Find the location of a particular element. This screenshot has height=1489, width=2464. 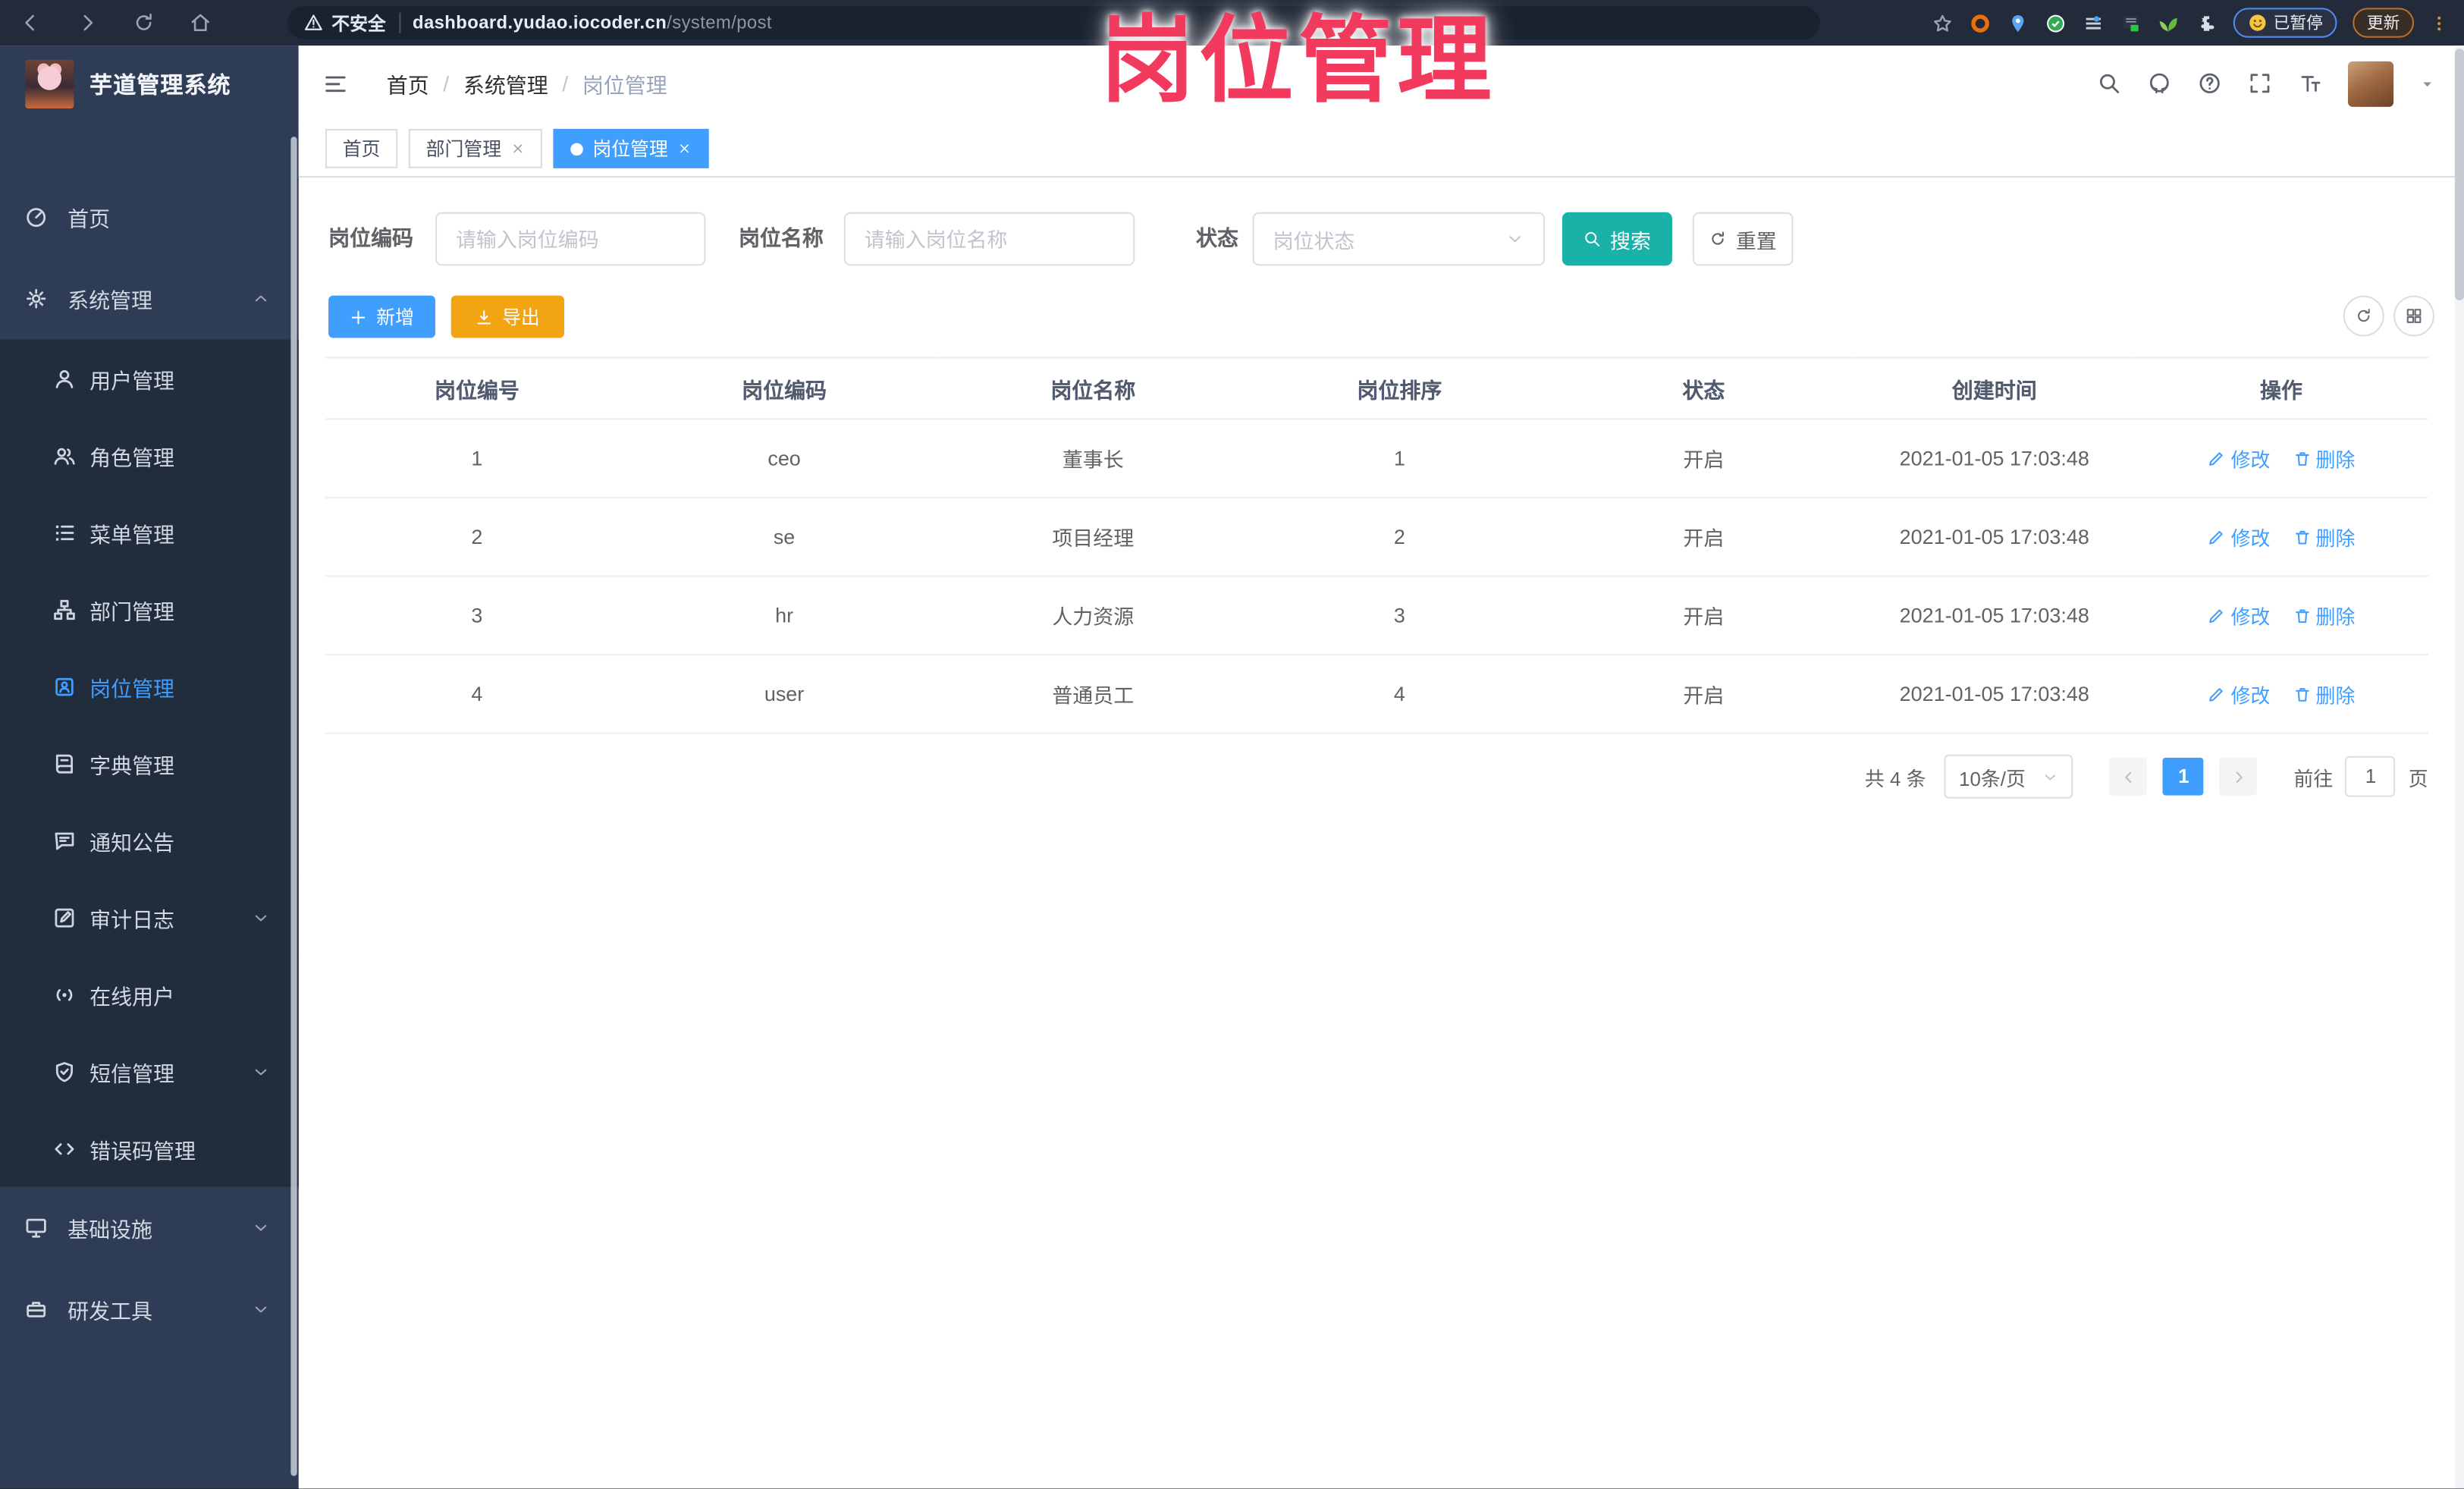

sidebar-item-user: 用户管理 is located at coordinates (149, 378).